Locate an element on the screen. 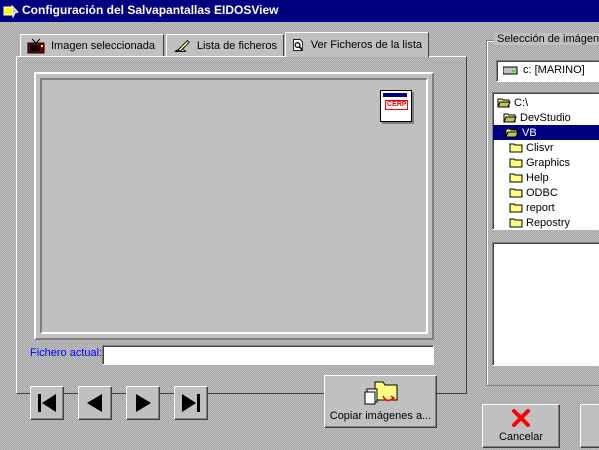  selection-group-label: Selección de imágene is located at coordinates (546, 39).